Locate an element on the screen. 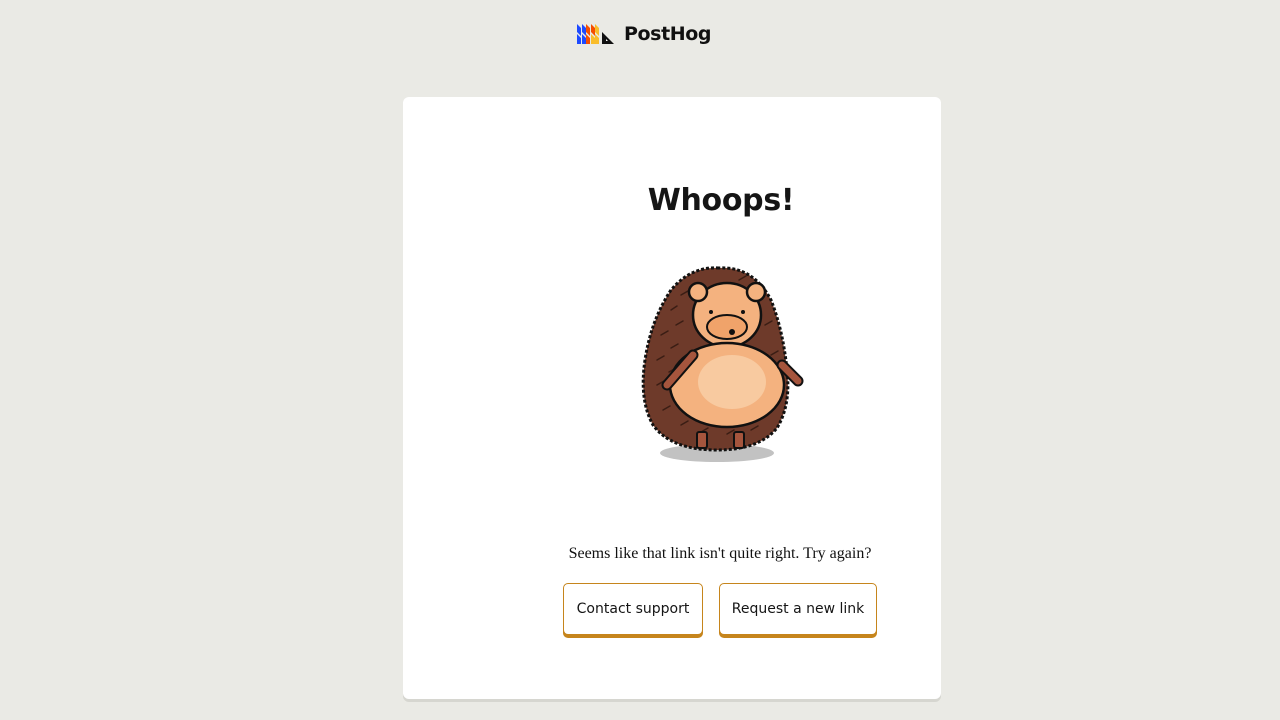 This screenshot has height=720, width=1280. posthog-logo: PostHog is located at coordinates (644, 34).